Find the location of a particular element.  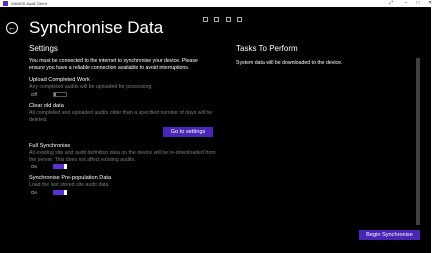

tasks-heading: Tasks To Perform is located at coordinates (267, 48).